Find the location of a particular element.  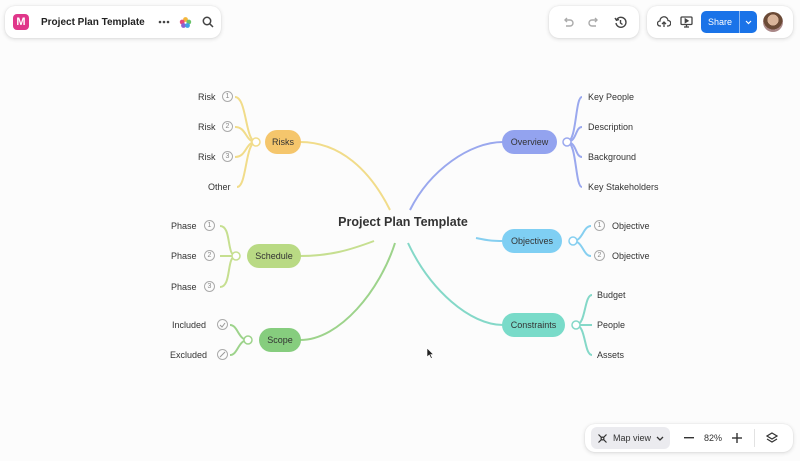

map-view-label: Map view is located at coordinates (632, 438).